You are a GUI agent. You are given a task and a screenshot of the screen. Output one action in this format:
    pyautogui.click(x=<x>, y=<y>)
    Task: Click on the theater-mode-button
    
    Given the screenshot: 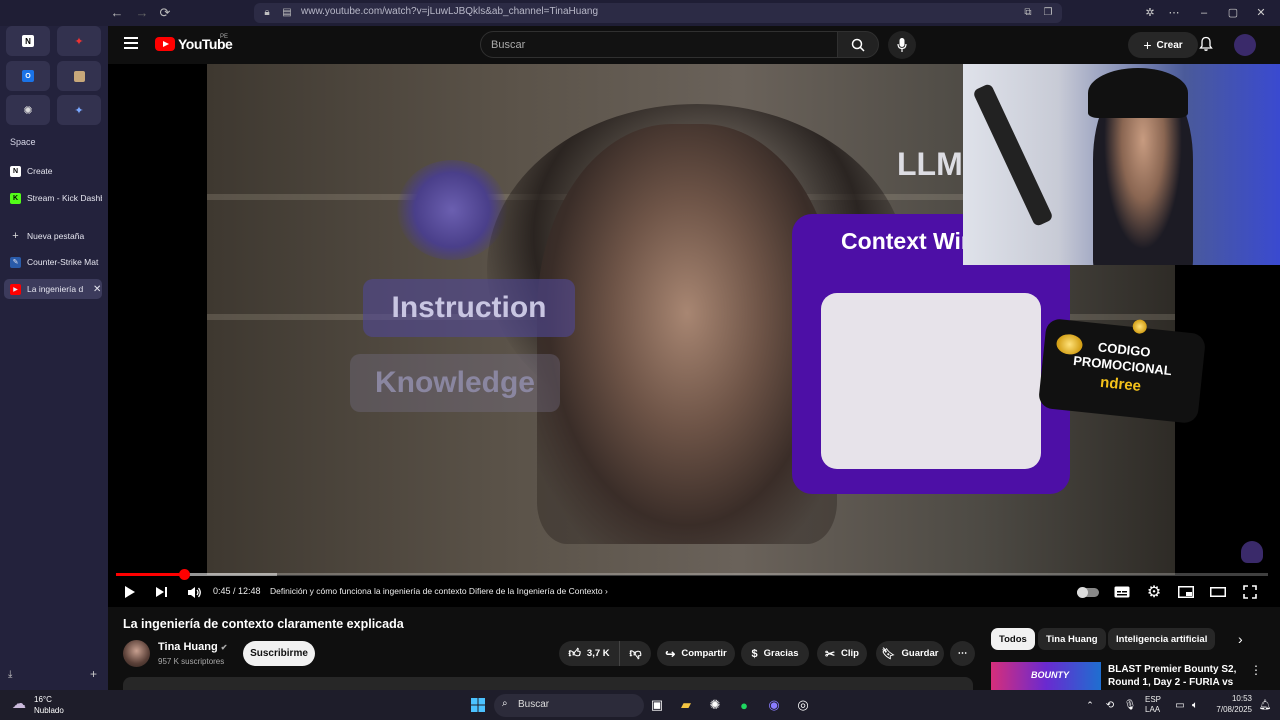 What is the action you would take?
    pyautogui.click(x=1218, y=592)
    